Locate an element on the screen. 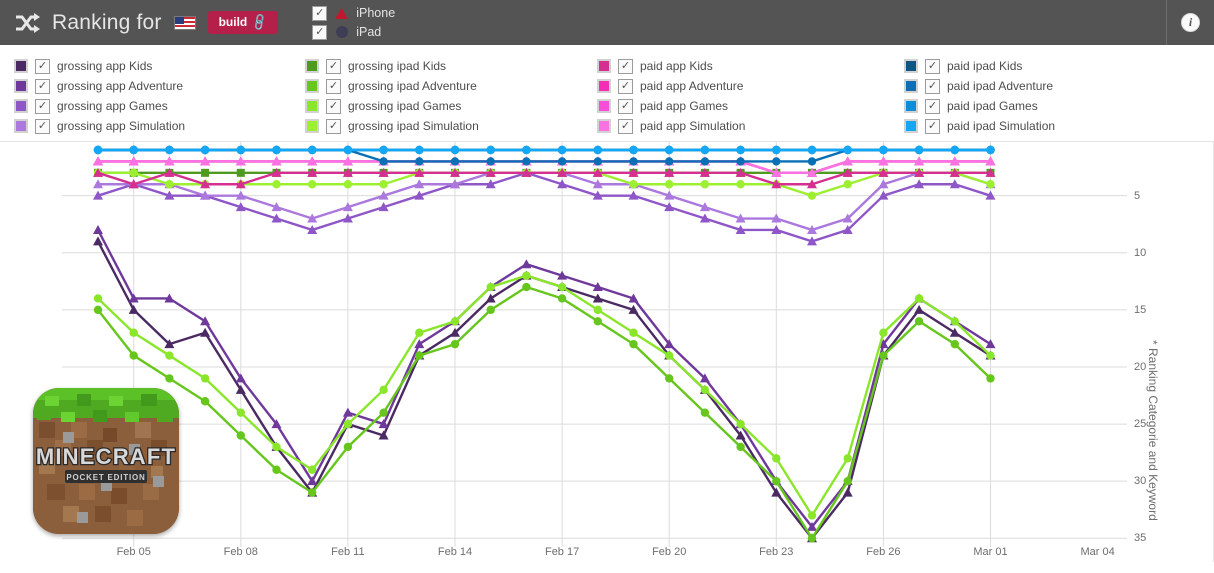 This screenshot has width=1214, height=573. legend-item: ✓ paid ipad Kids is located at coordinates (1054, 66).